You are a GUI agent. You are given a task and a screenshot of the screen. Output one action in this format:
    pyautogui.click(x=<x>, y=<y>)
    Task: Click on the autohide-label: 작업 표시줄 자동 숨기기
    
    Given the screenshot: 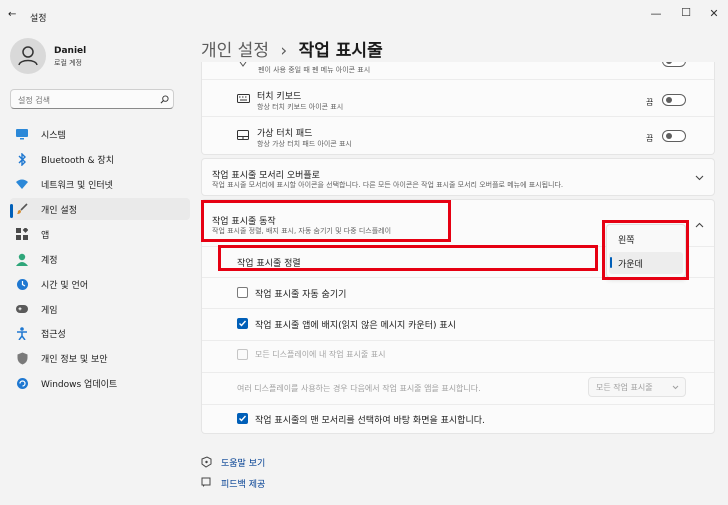 What is the action you would take?
    pyautogui.click(x=301, y=295)
    